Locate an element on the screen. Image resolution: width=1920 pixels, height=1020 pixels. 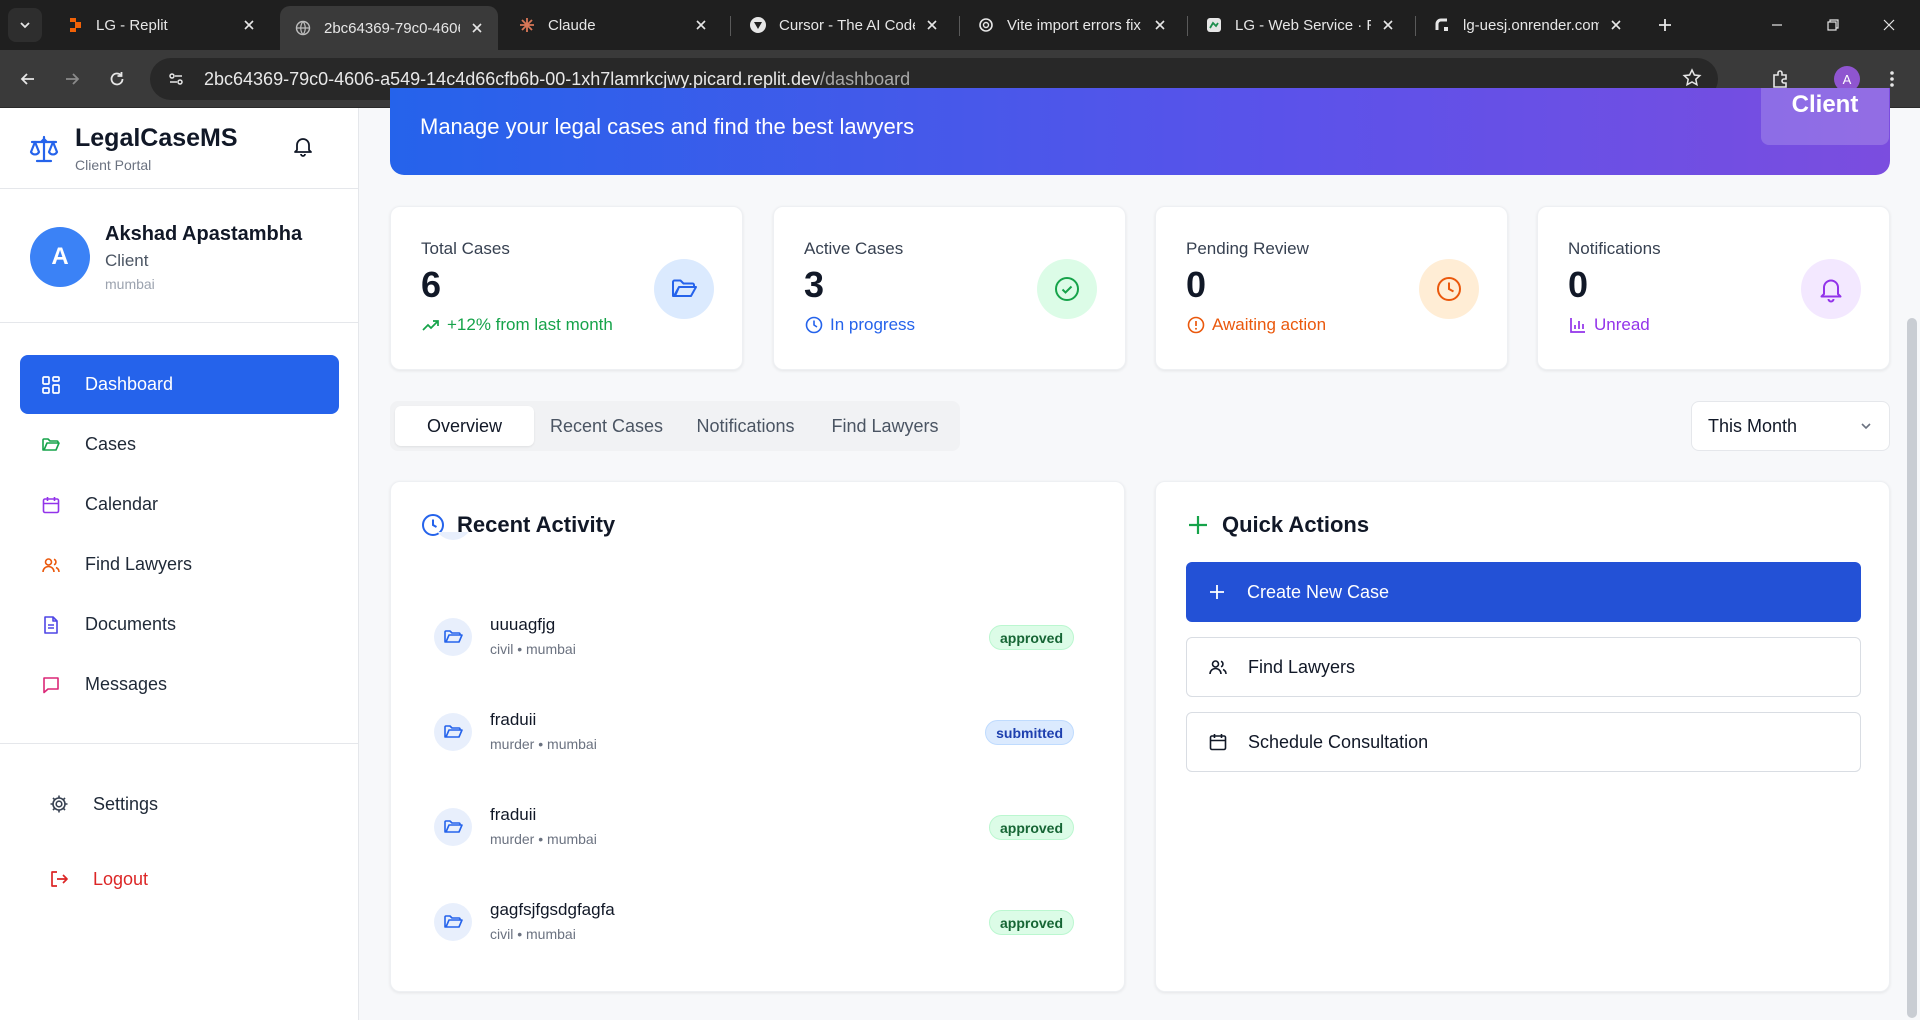
tab-title: Cursor - The AI Code is located at coordinates (847, 25).